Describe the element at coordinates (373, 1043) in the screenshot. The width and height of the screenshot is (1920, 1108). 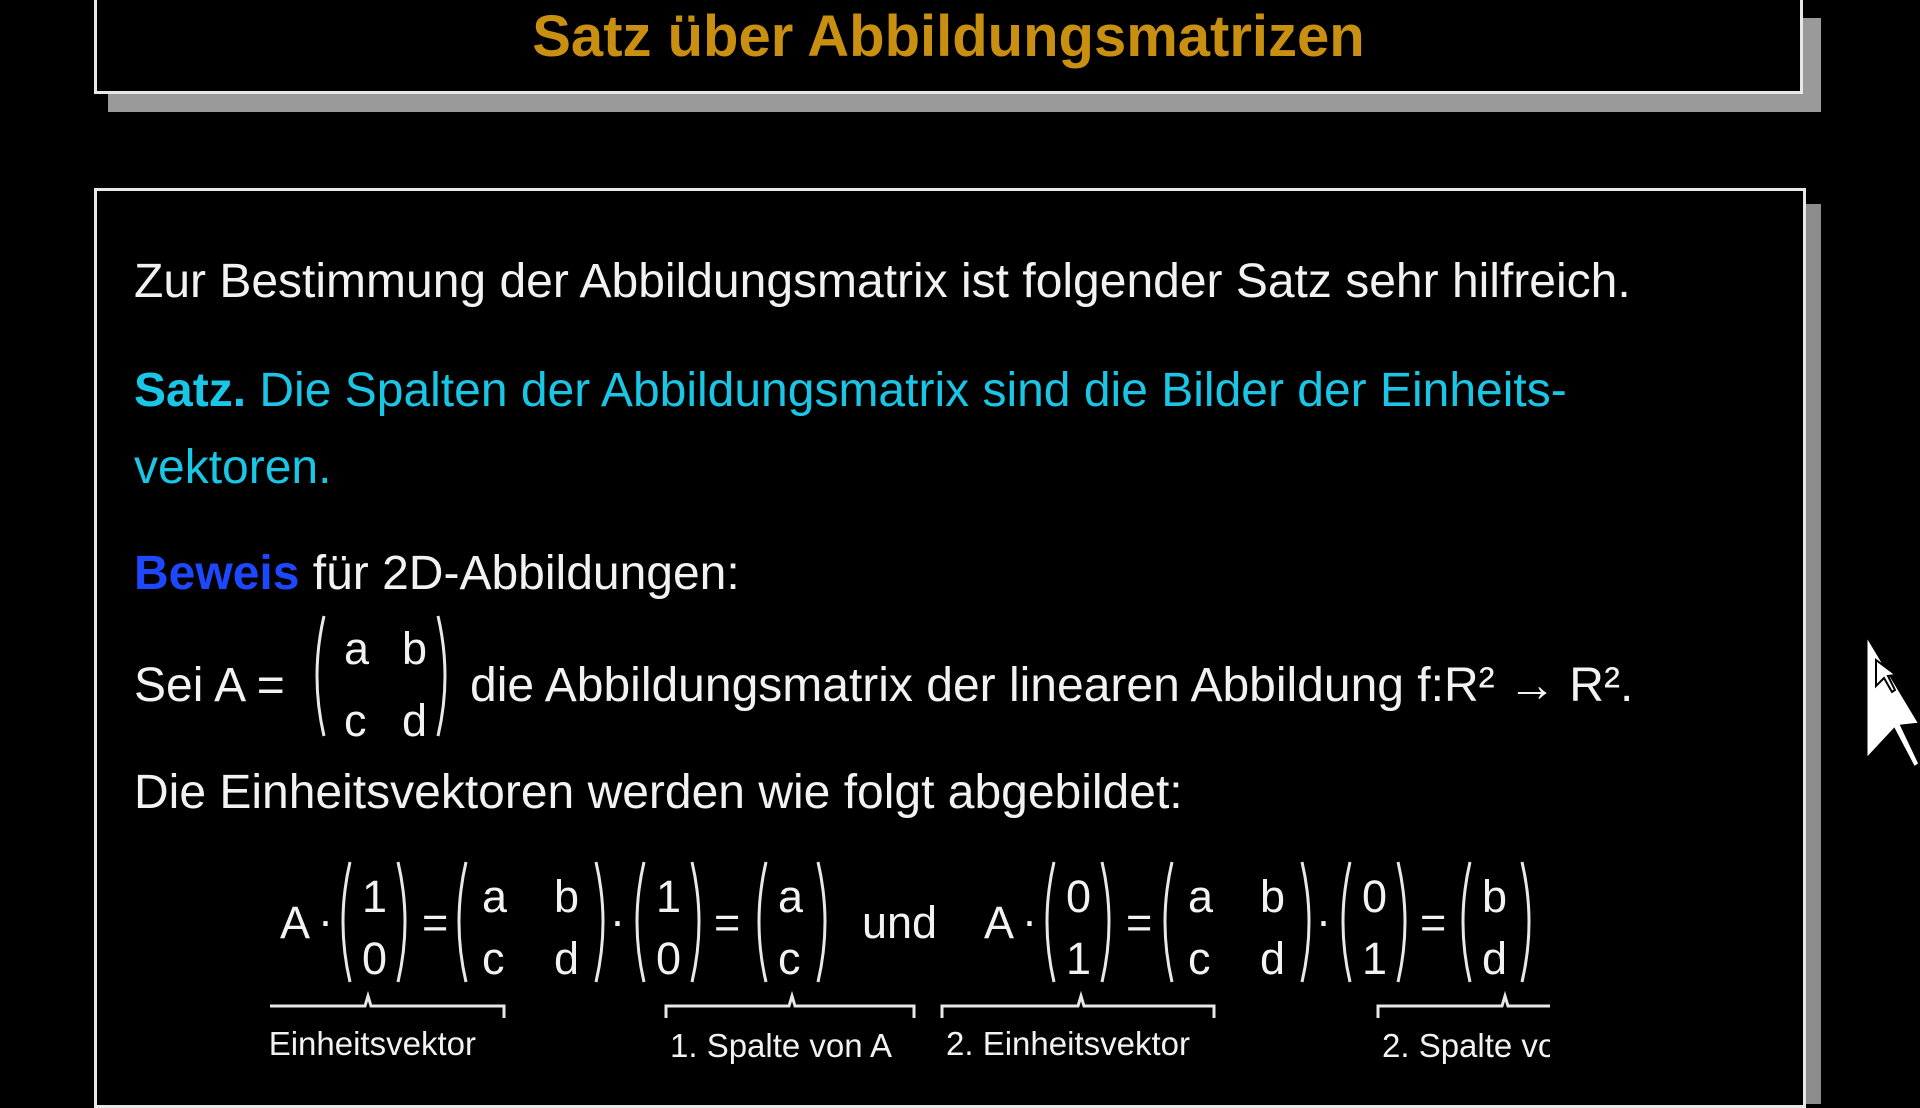
I see `label-e1: 1. Einheitsvektor` at that location.